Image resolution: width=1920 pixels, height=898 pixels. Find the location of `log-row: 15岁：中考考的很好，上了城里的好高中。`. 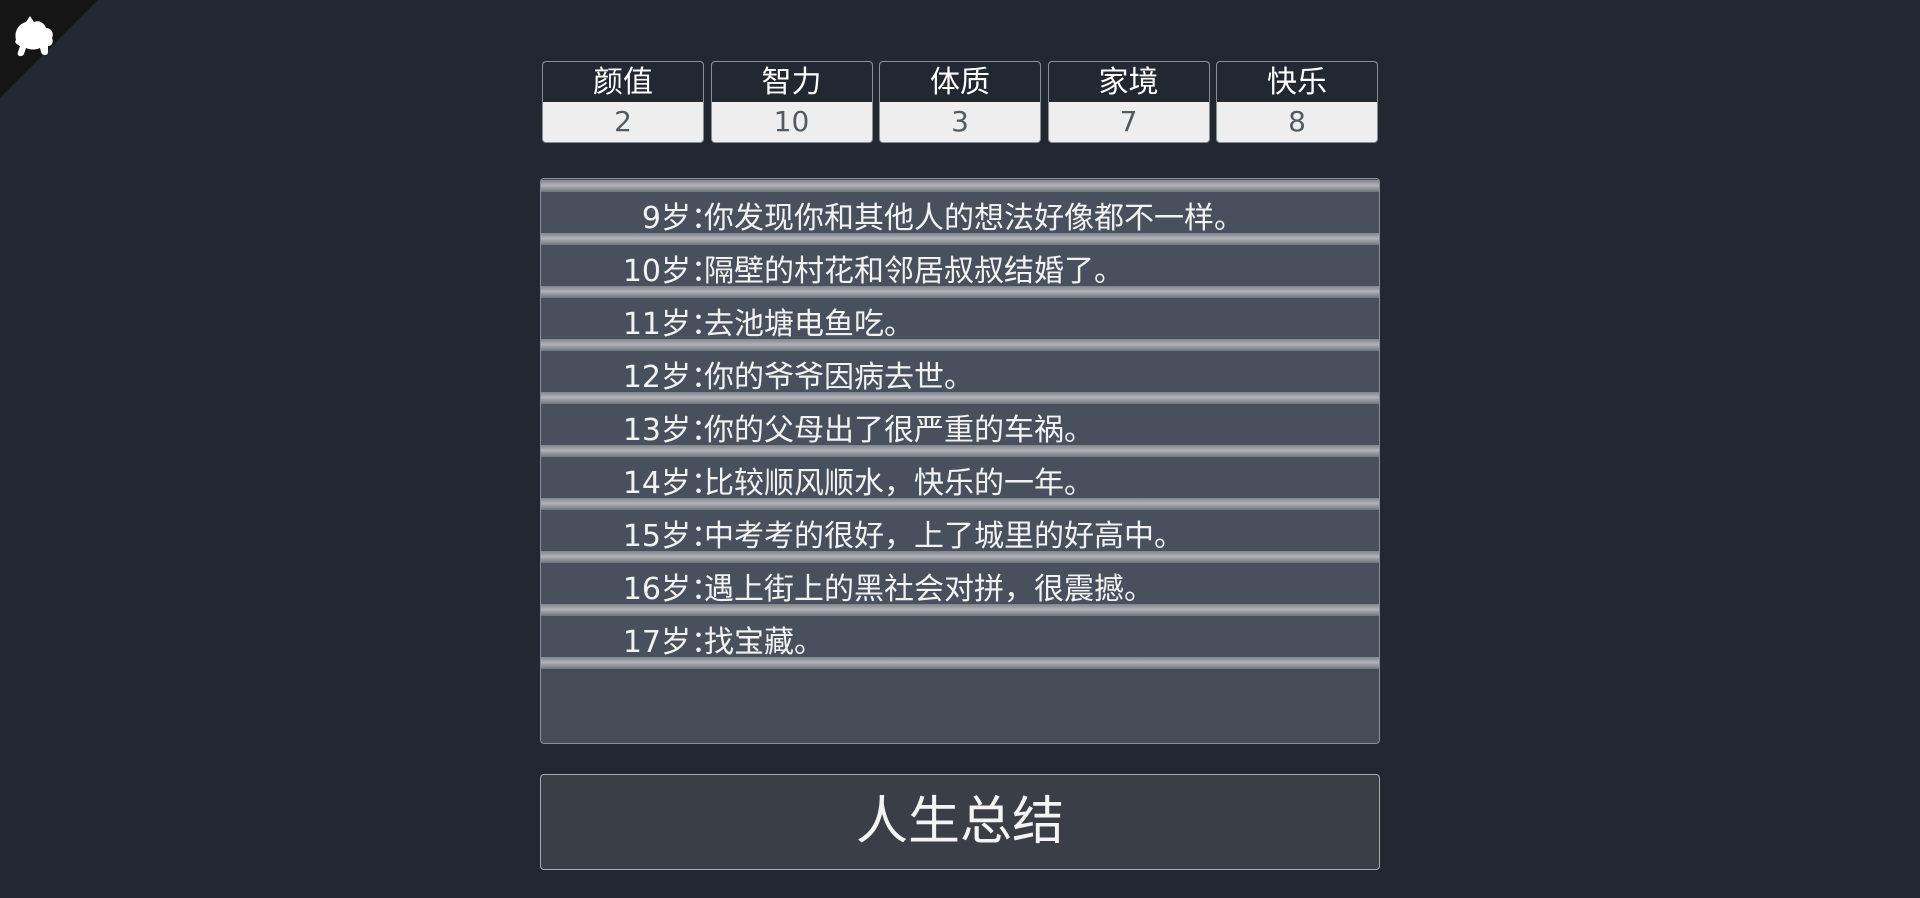

log-row: 15岁：中考考的很好，上了城里的好高中。 is located at coordinates (960, 536).